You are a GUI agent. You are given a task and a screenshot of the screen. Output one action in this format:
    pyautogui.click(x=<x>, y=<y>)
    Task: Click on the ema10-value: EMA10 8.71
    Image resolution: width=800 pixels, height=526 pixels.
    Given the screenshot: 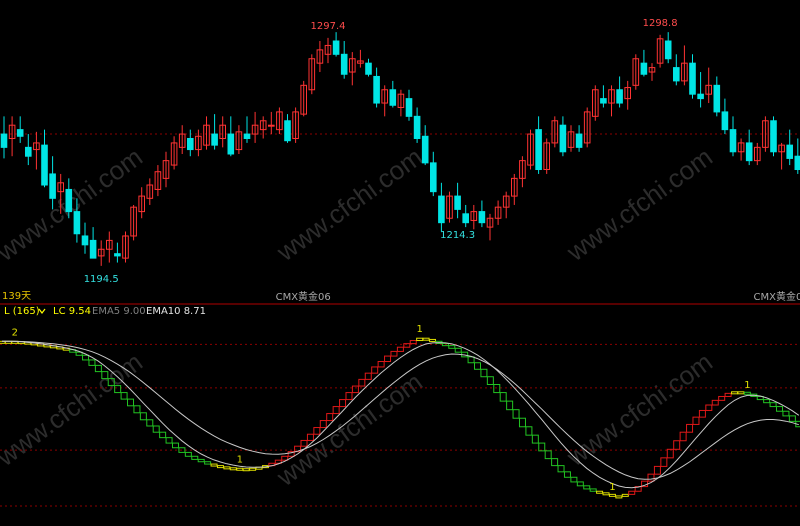 What is the action you would take?
    pyautogui.click(x=176, y=311)
    